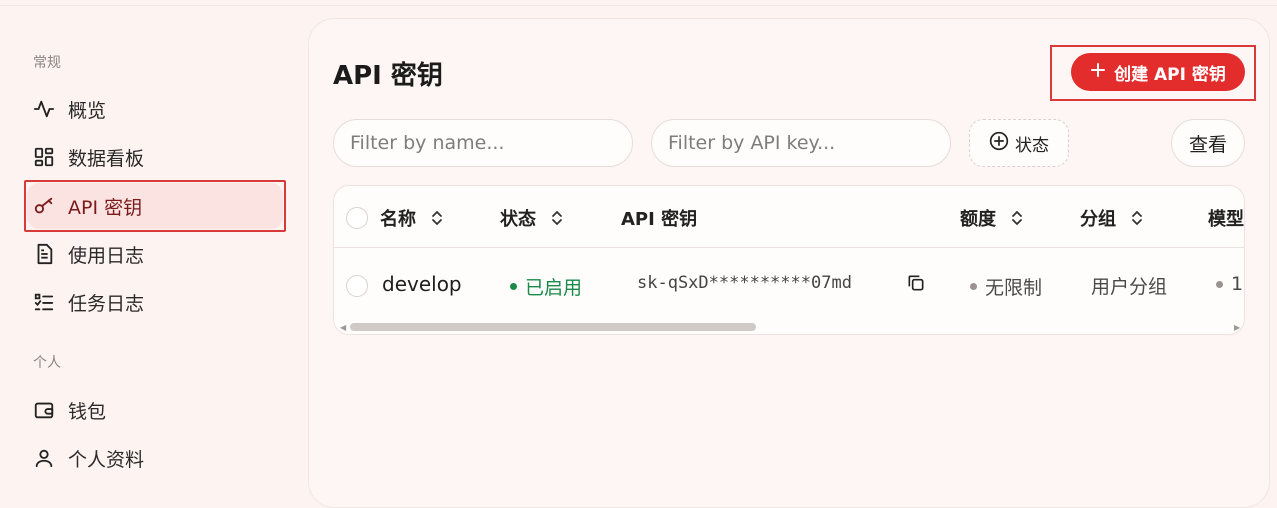 The height and width of the screenshot is (508, 1277). Describe the element at coordinates (155, 206) in the screenshot. I see `sidebar-item-api-keys: API 密钥` at that location.